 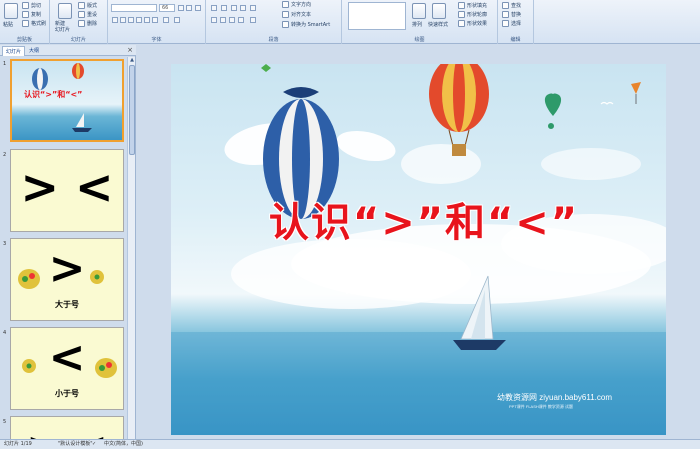 I want to click on drawing-group: 排列 快速样式 形状填充 形状轮廓 形状效果 绘图, so click(x=420, y=22).